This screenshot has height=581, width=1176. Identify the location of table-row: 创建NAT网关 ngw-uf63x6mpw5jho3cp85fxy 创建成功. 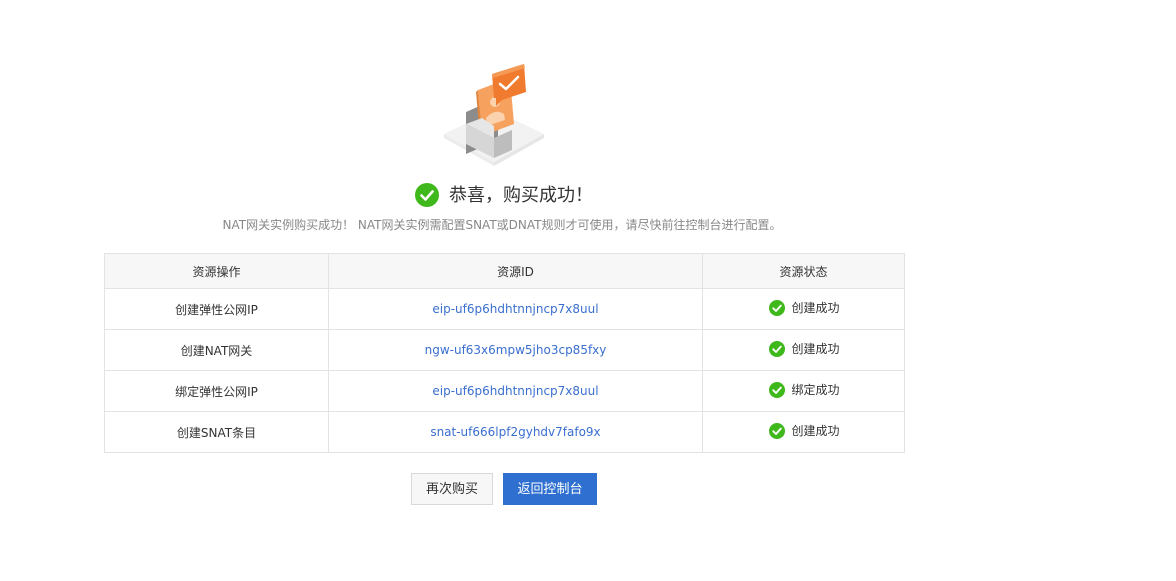
(504, 350).